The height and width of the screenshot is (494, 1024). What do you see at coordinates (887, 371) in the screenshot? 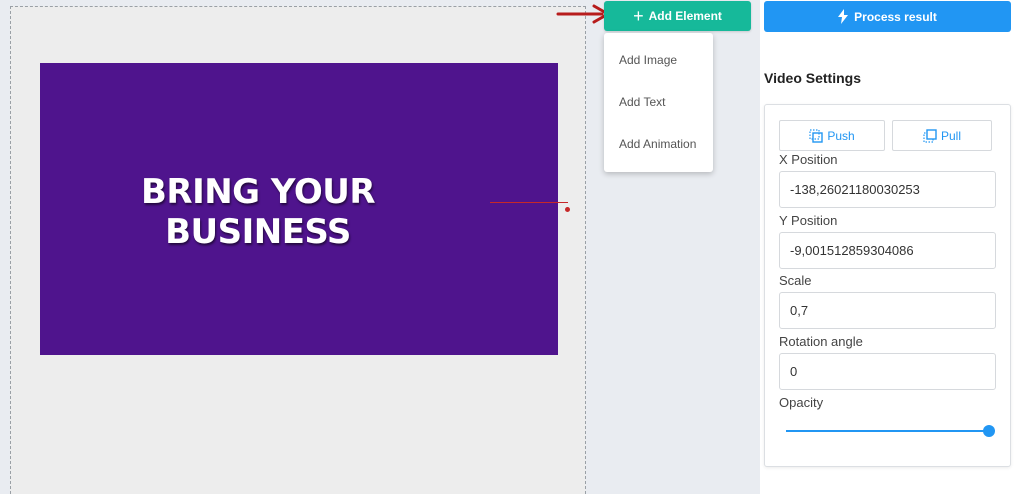
I see `rotation-angle-input` at bounding box center [887, 371].